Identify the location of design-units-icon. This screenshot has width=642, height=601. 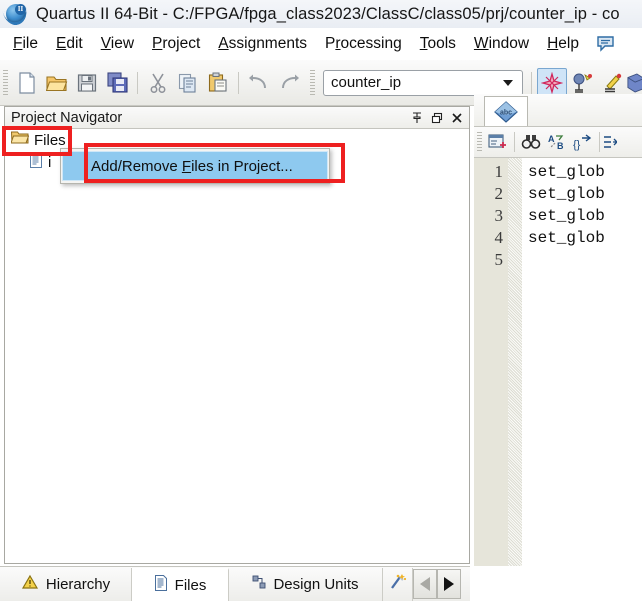
(259, 584).